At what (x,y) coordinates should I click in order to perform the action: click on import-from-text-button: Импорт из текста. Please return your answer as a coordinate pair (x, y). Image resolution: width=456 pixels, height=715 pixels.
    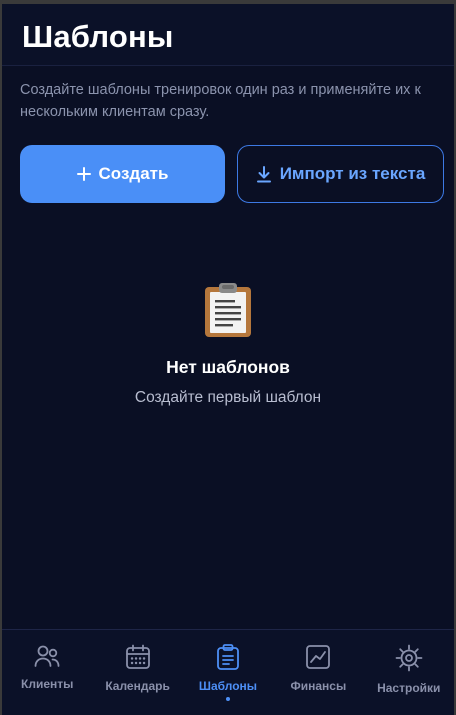
    Looking at the image, I should click on (340, 174).